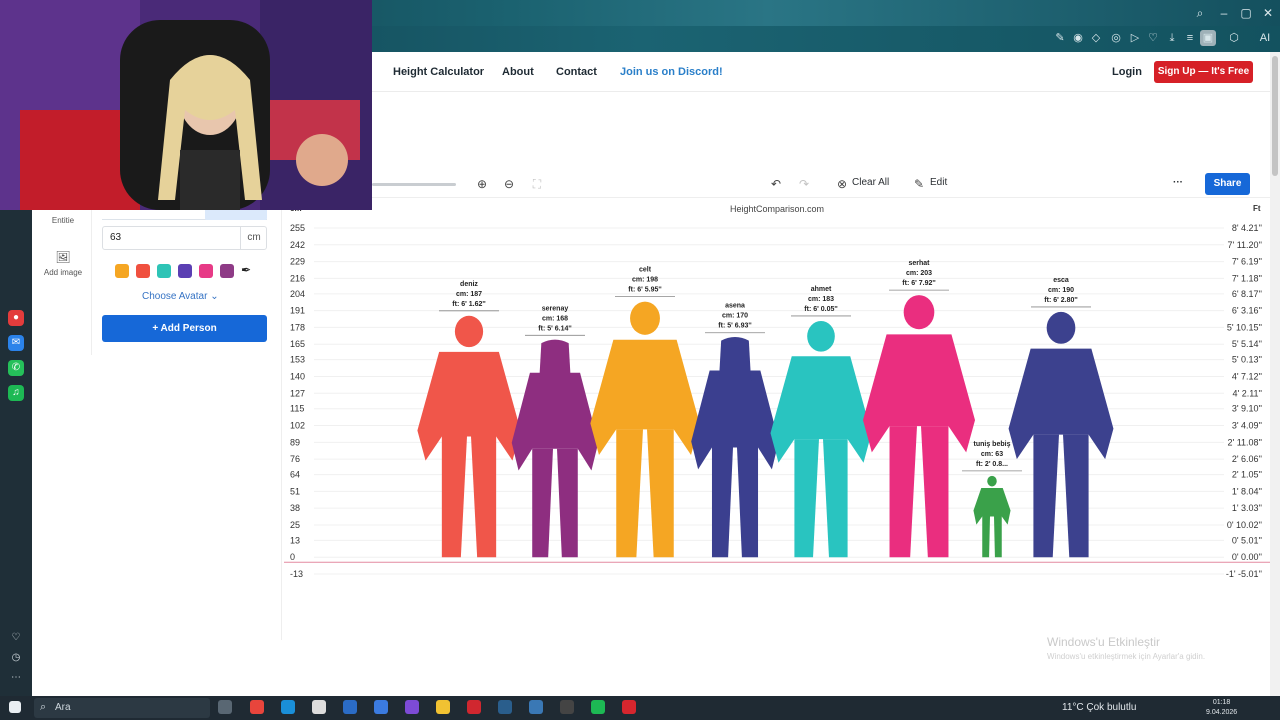  Describe the element at coordinates (671, 72) in the screenshot. I see `nav-discord: Join us on Discord!` at that location.